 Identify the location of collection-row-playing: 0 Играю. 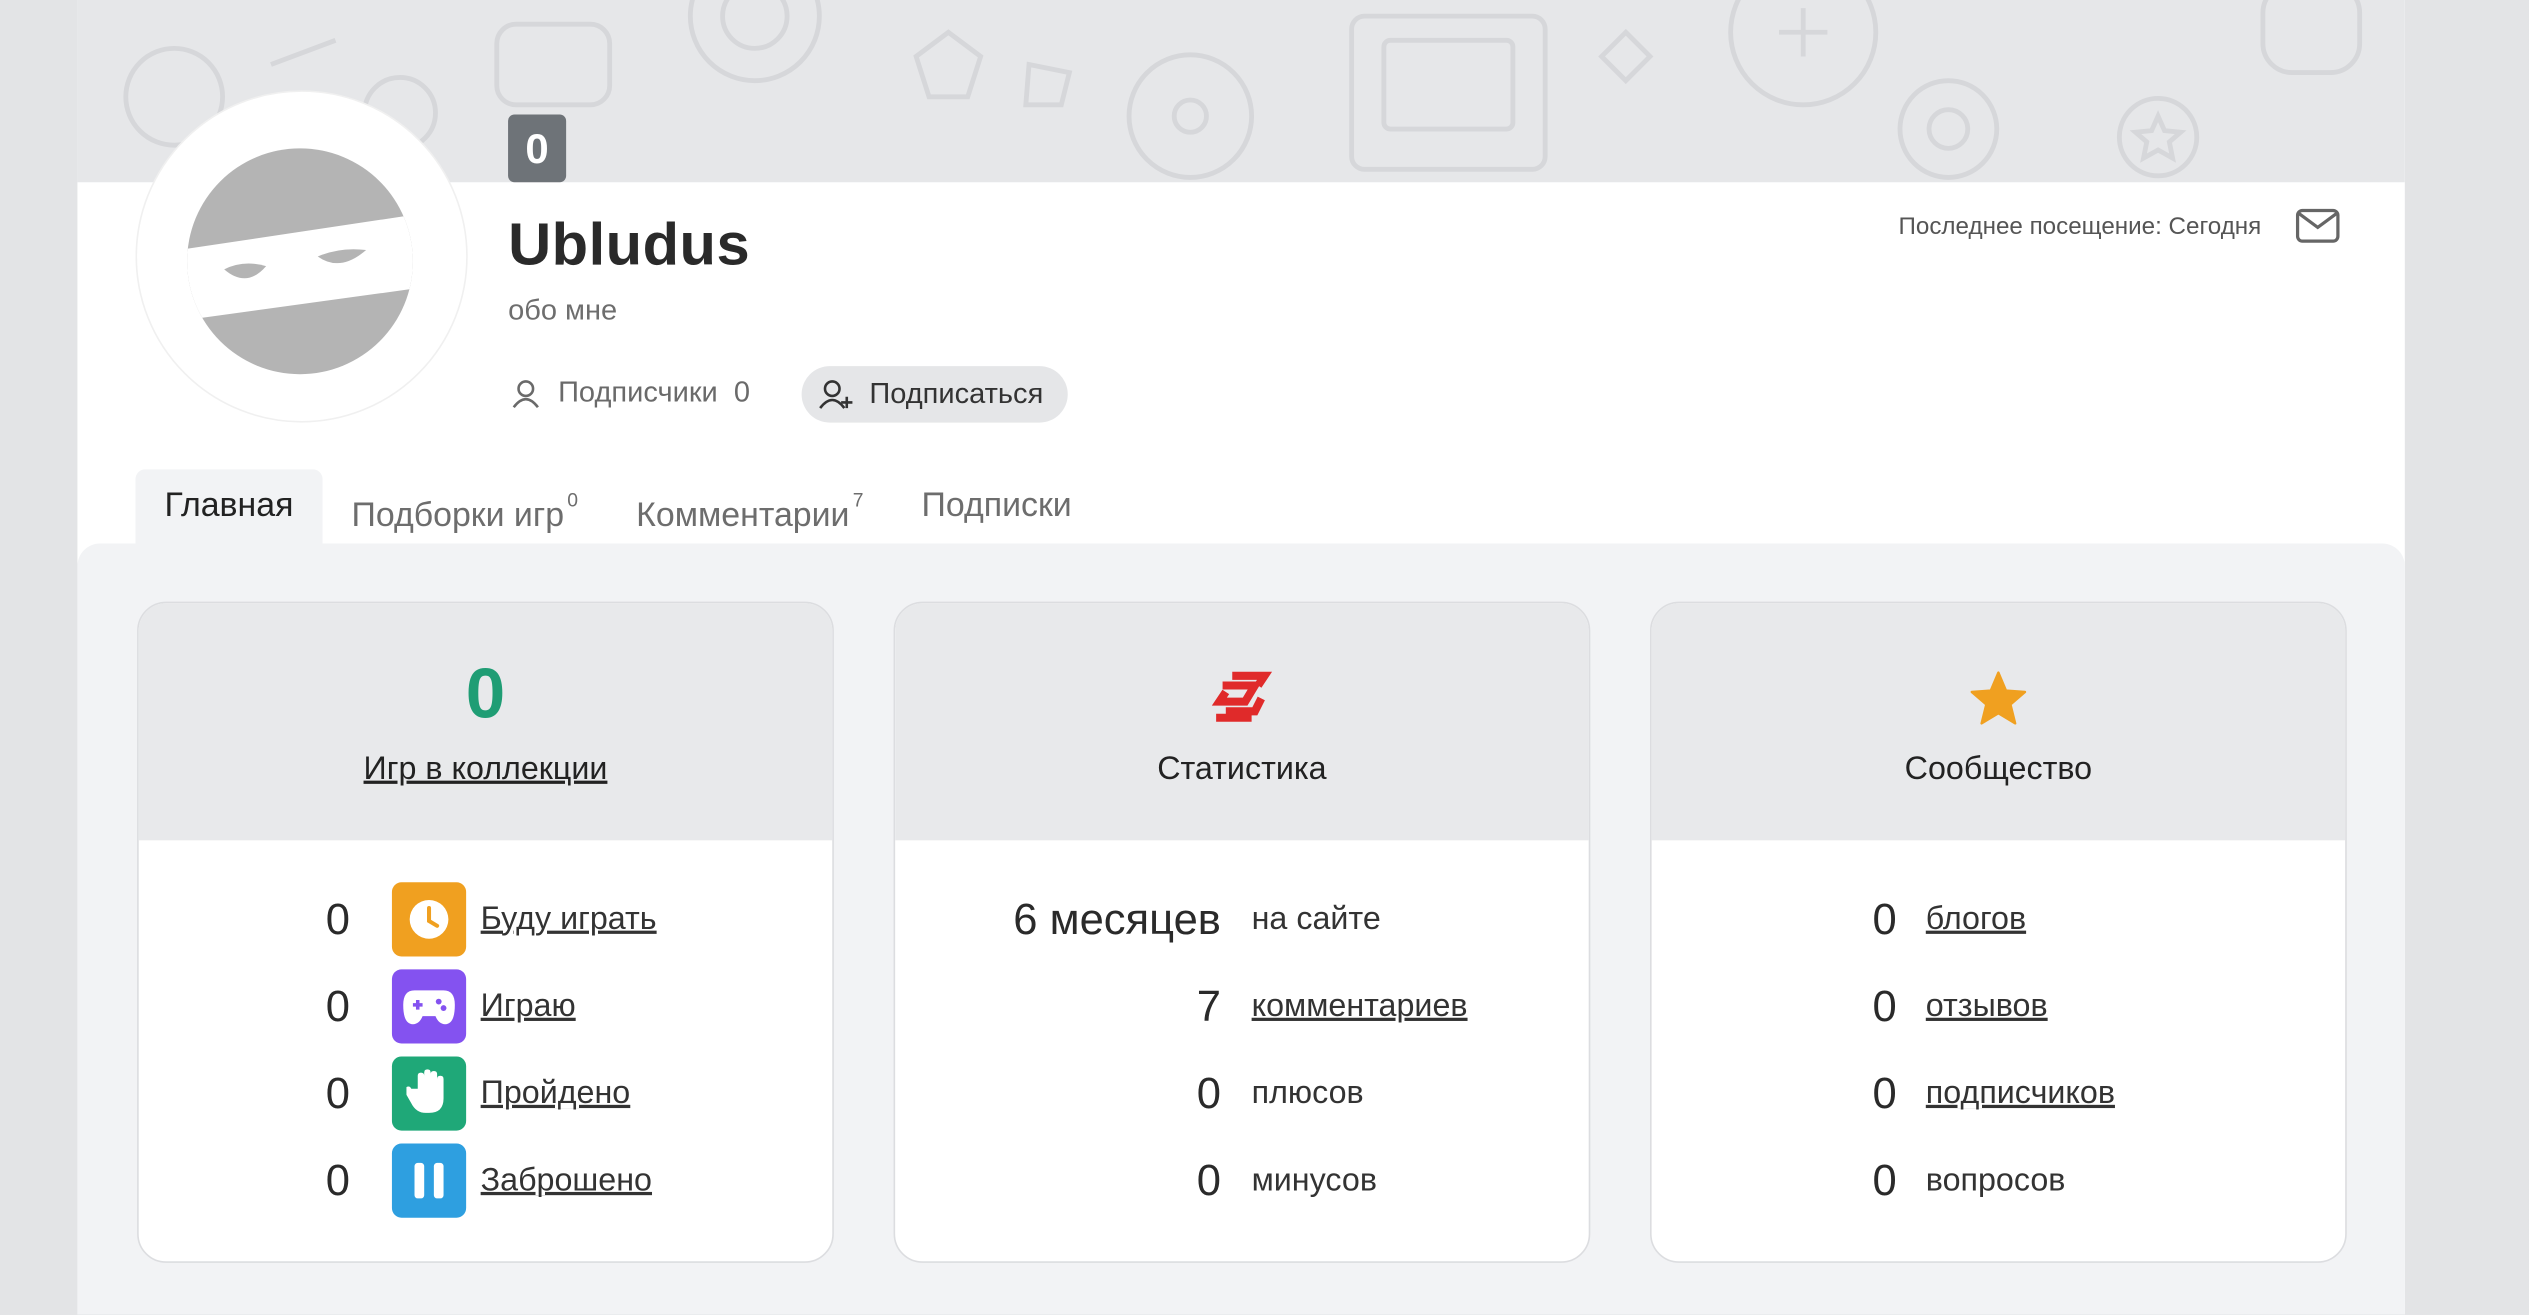
(357, 1006).